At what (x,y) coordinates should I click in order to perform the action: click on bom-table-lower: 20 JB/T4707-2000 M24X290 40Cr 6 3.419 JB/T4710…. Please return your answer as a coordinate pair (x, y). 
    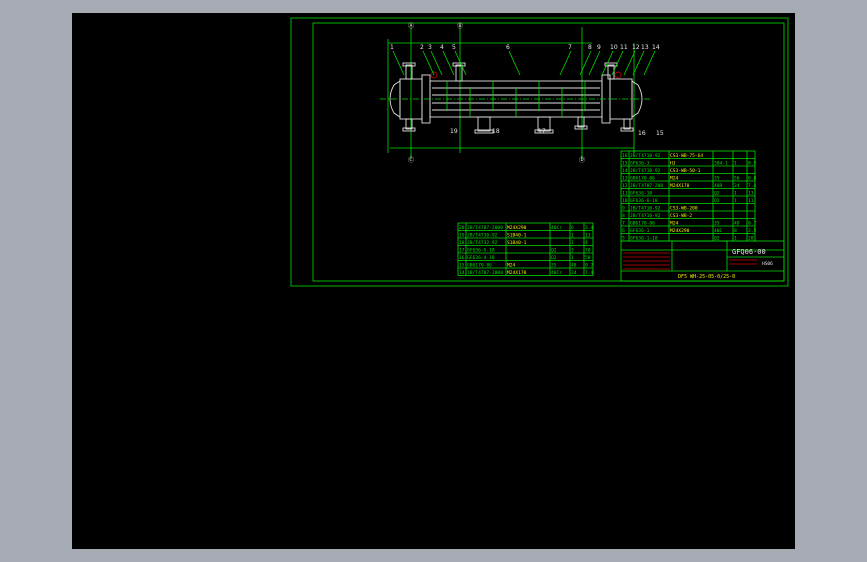
    Looking at the image, I should click on (525, 249).